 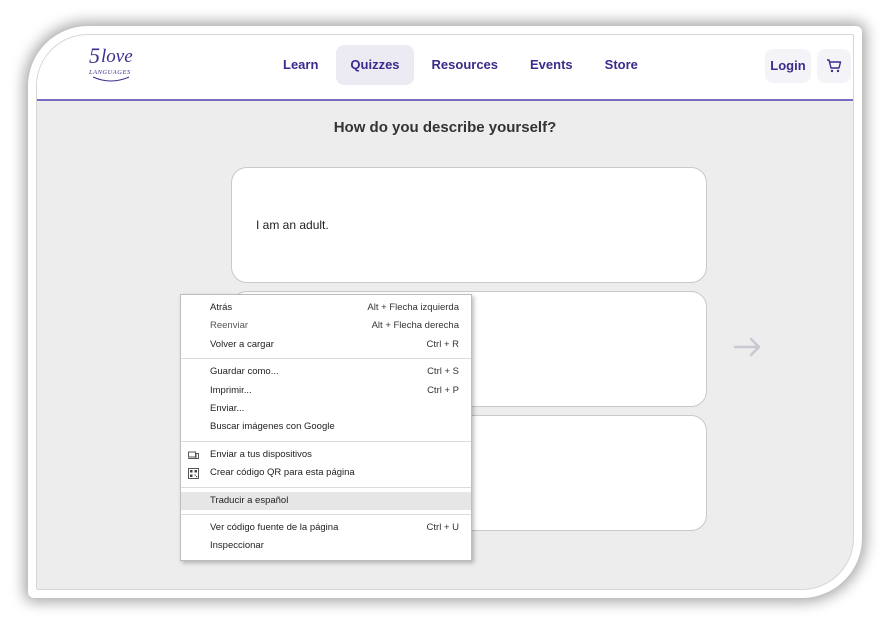 I want to click on five-love-languages-logo: 5 love LANGUAGES, so click(x=113, y=66).